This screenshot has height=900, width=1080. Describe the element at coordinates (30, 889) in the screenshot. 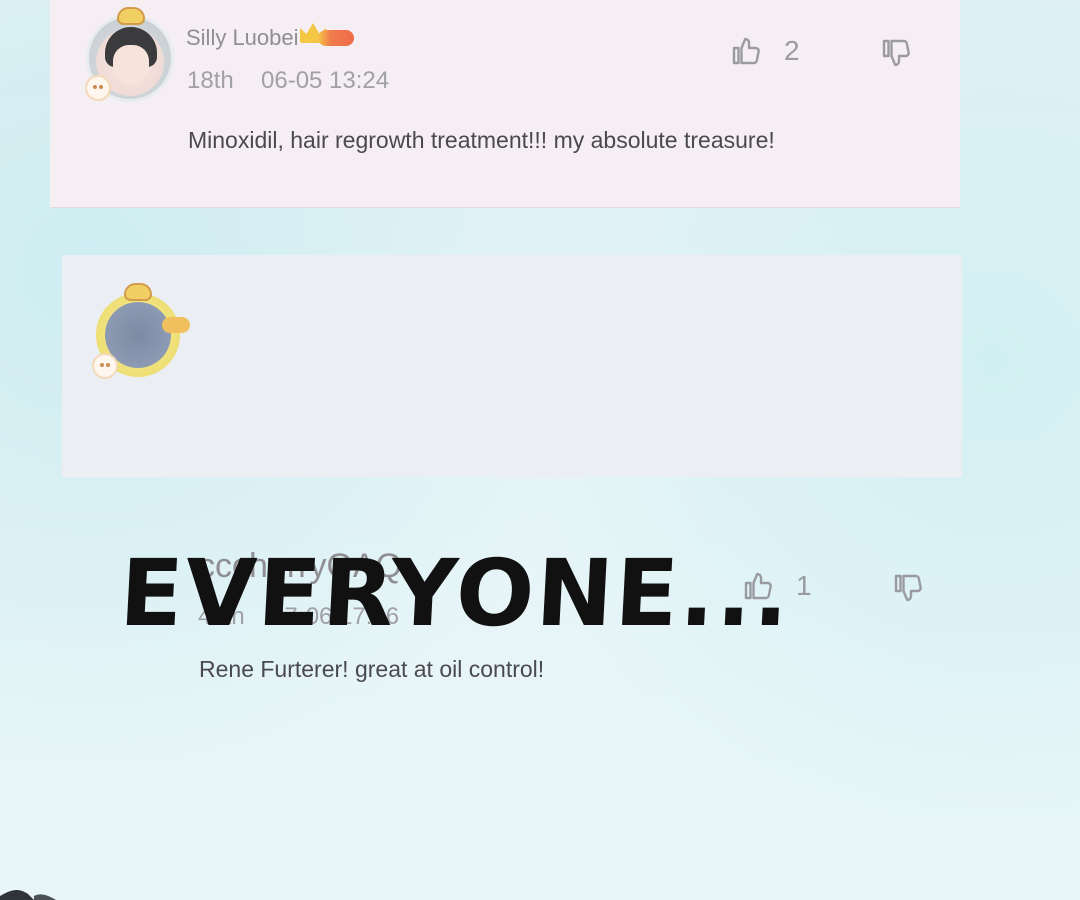

I see `corner-artifact` at that location.